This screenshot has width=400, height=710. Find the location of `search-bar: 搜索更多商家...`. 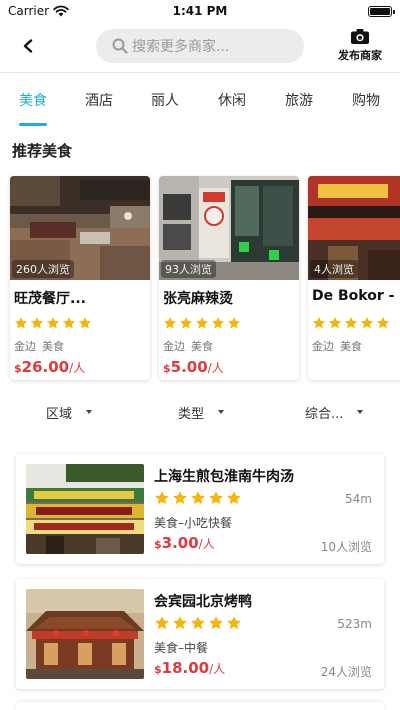

search-bar: 搜索更多商家... is located at coordinates (200, 46).